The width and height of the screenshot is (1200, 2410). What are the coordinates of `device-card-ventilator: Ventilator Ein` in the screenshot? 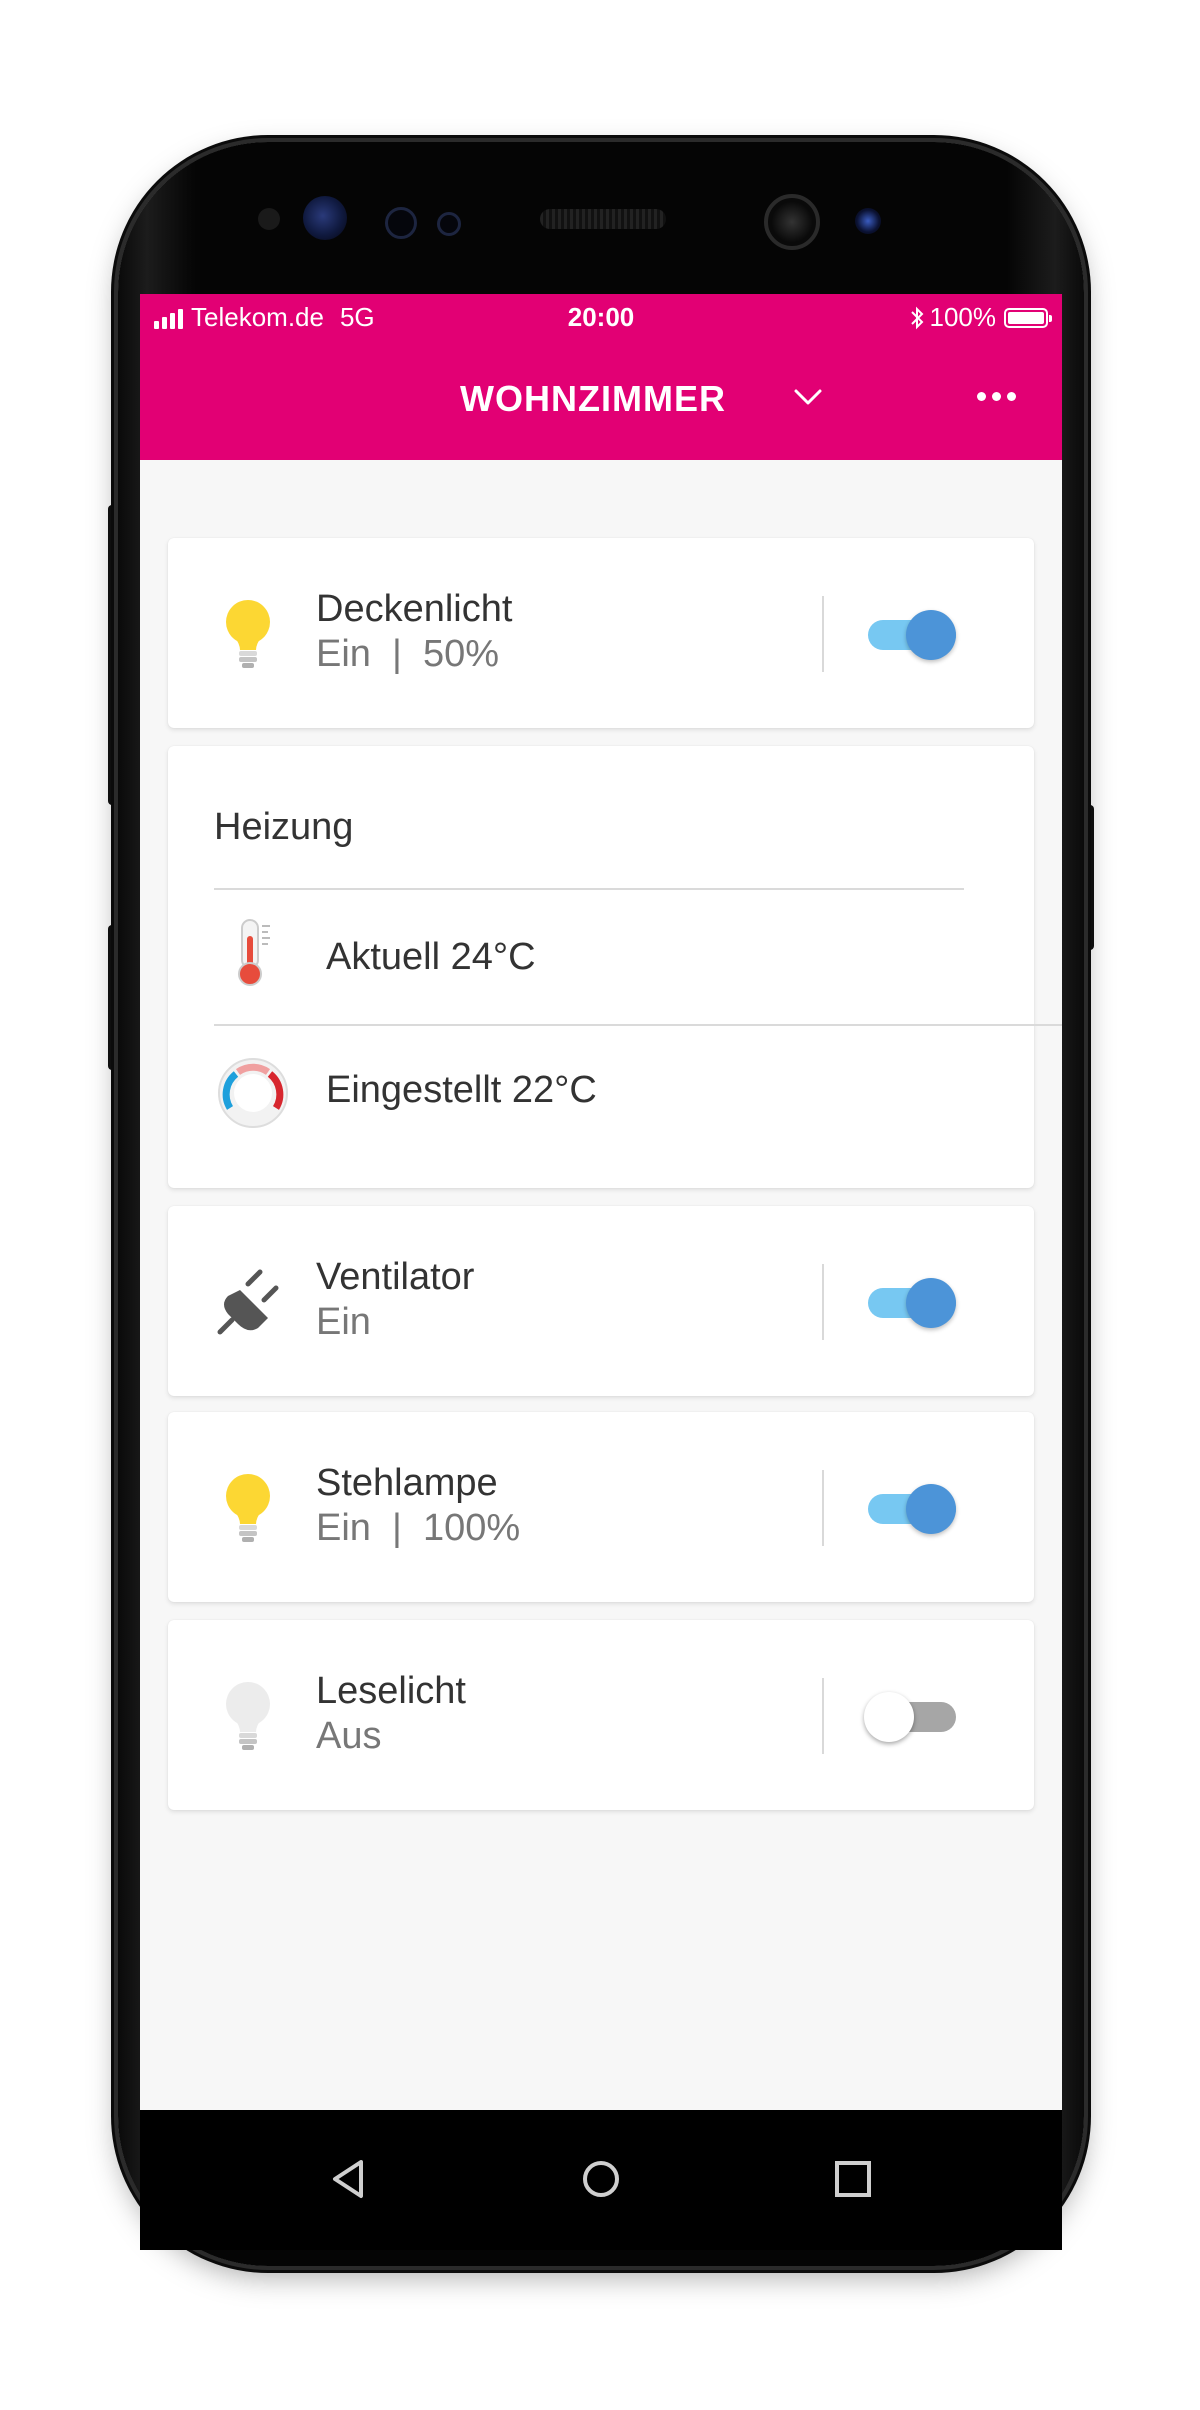 It's located at (601, 1301).